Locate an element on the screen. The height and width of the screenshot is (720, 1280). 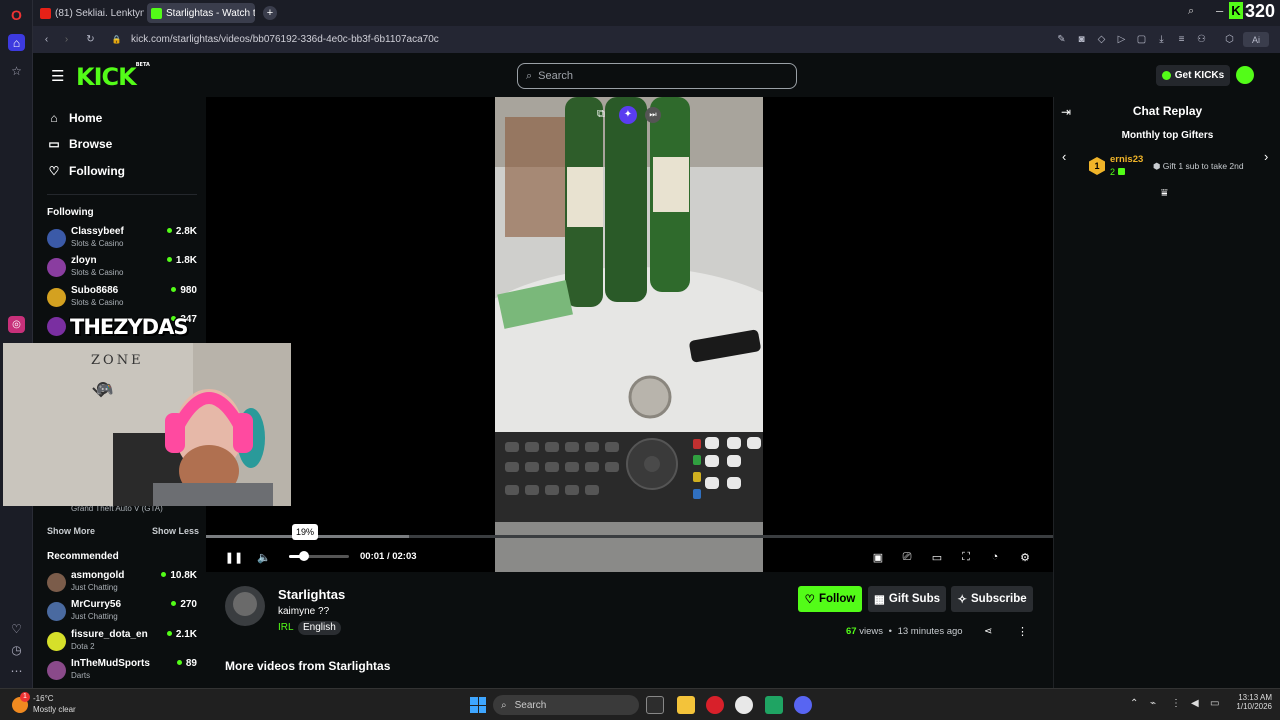
pip-icon: ⧉ is located at coordinates (604, 115).